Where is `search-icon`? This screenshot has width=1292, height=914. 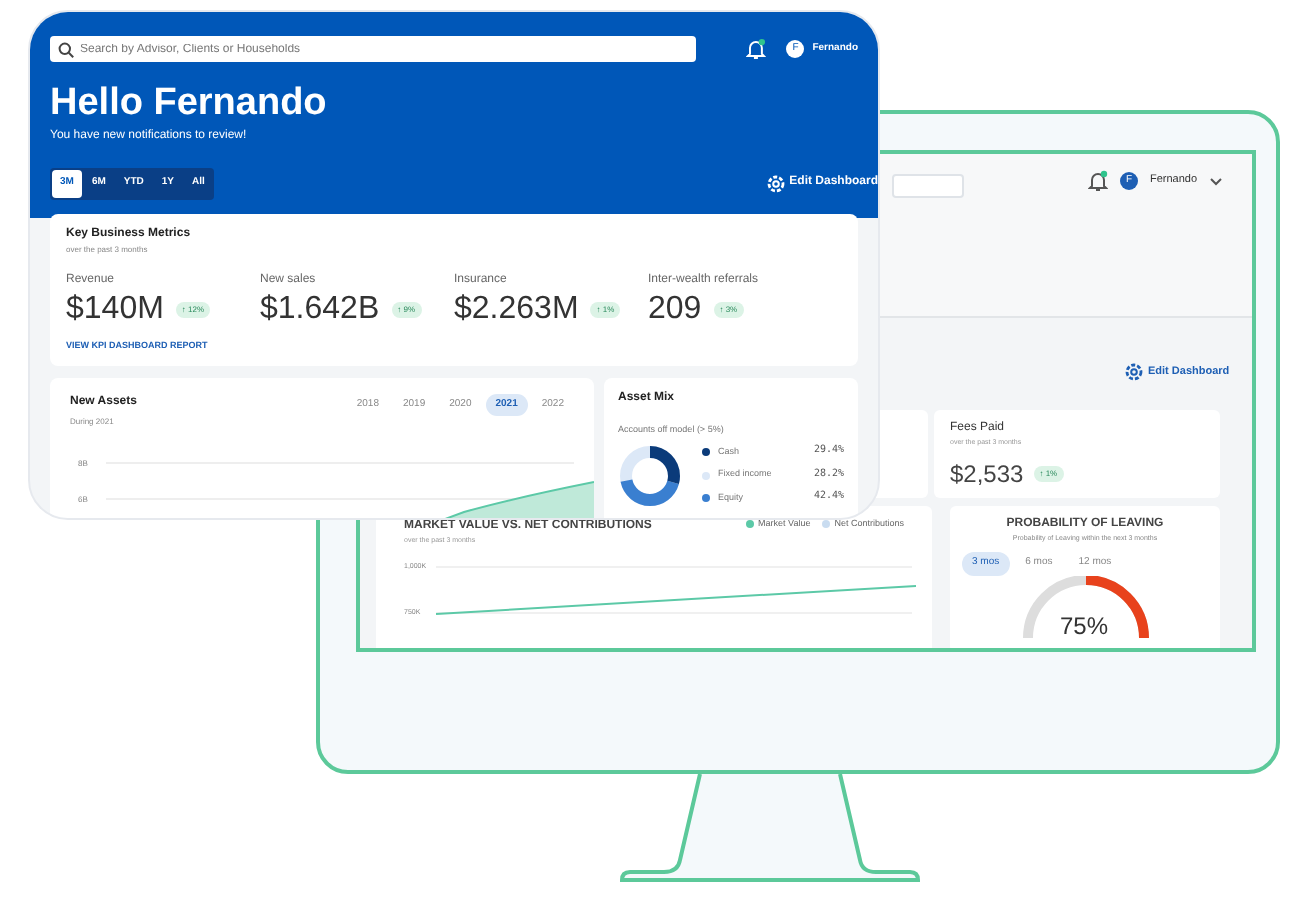
search-icon is located at coordinates (66, 49).